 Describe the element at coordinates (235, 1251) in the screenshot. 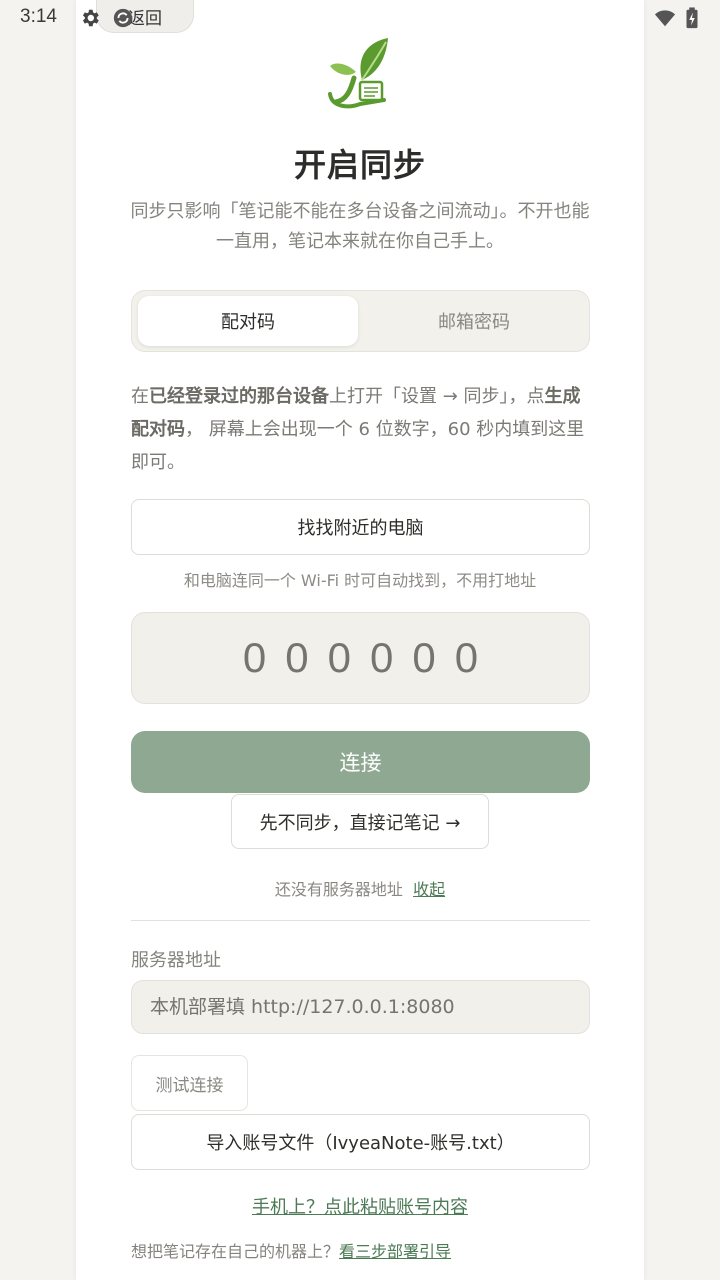

I see `footer-text: 想把笔记存在自己的机器上？` at that location.